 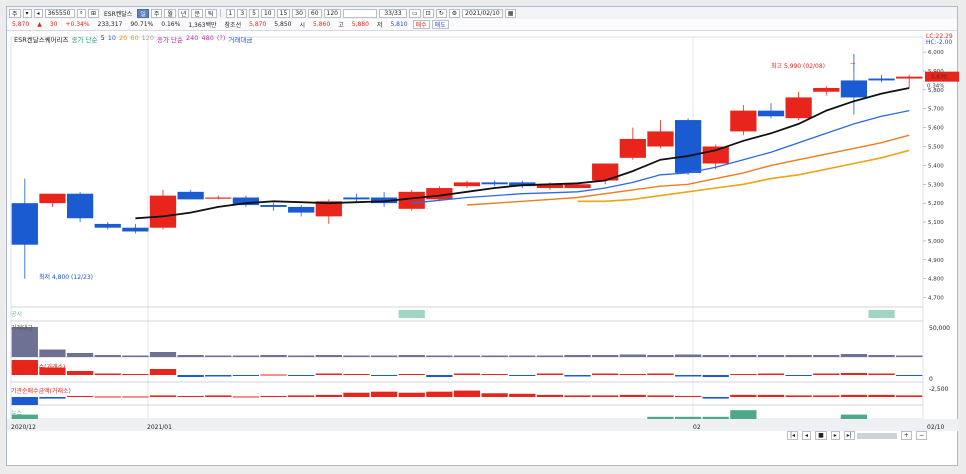 What do you see at coordinates (743, 176) in the screenshot?
I see `ma60-line` at bounding box center [743, 176].